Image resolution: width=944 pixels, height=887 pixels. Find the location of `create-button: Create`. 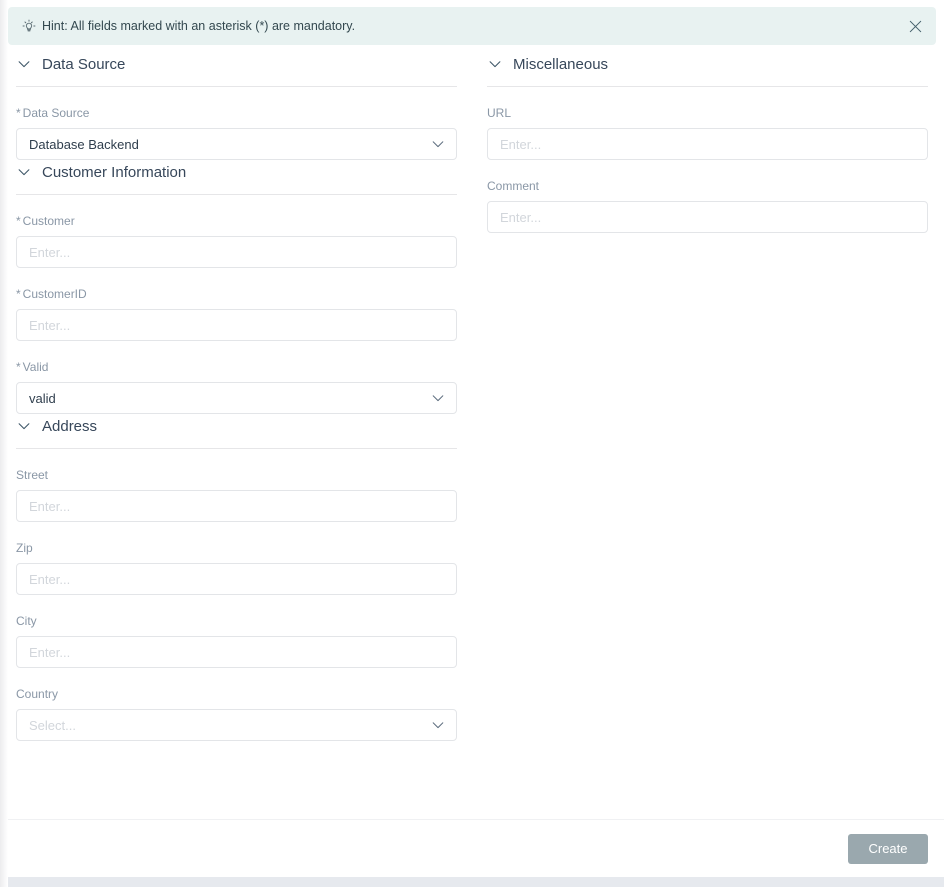

create-button: Create is located at coordinates (888, 848).